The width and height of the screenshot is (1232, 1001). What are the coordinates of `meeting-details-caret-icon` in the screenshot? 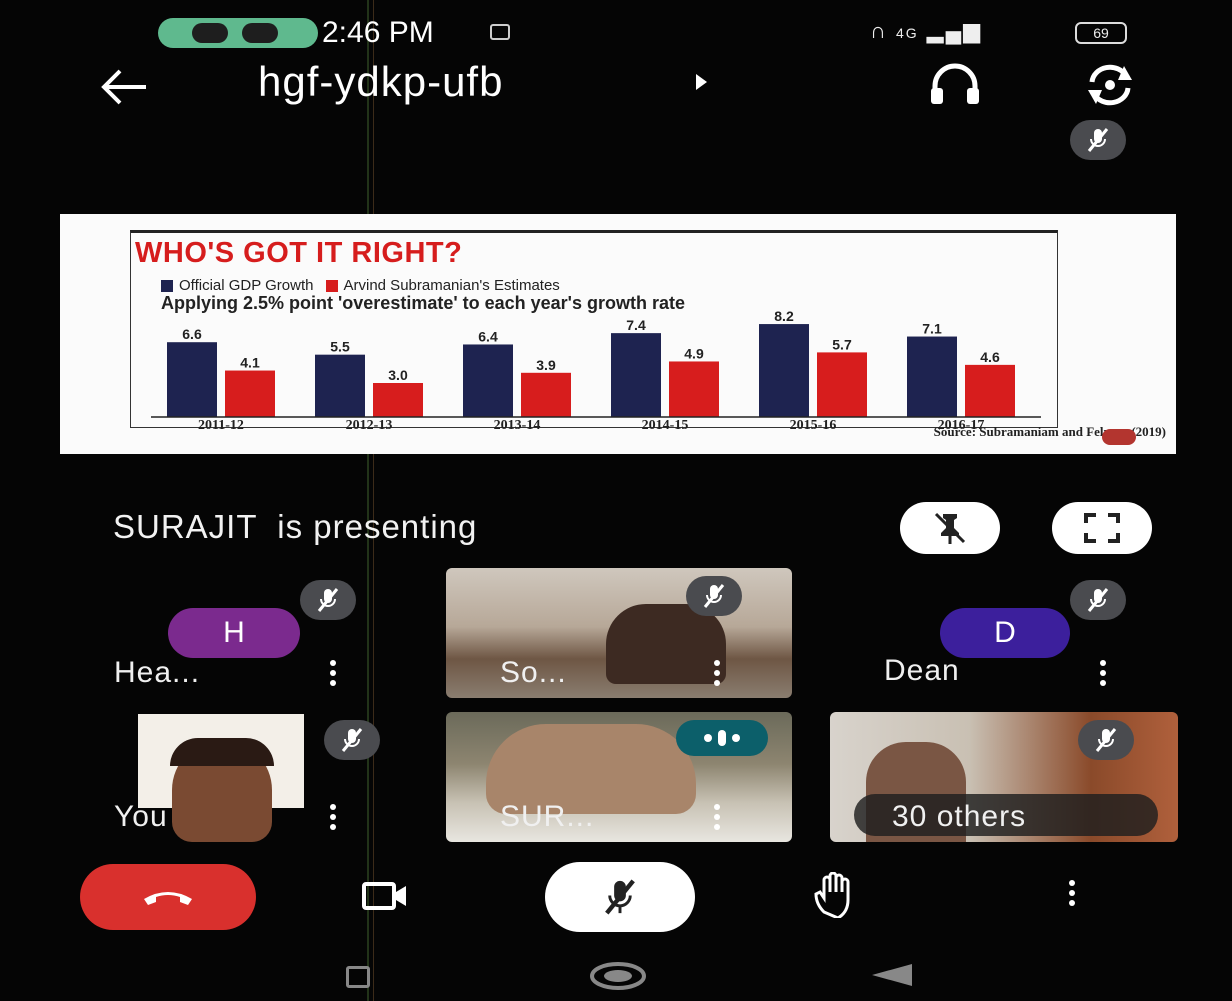 It's located at (701, 82).